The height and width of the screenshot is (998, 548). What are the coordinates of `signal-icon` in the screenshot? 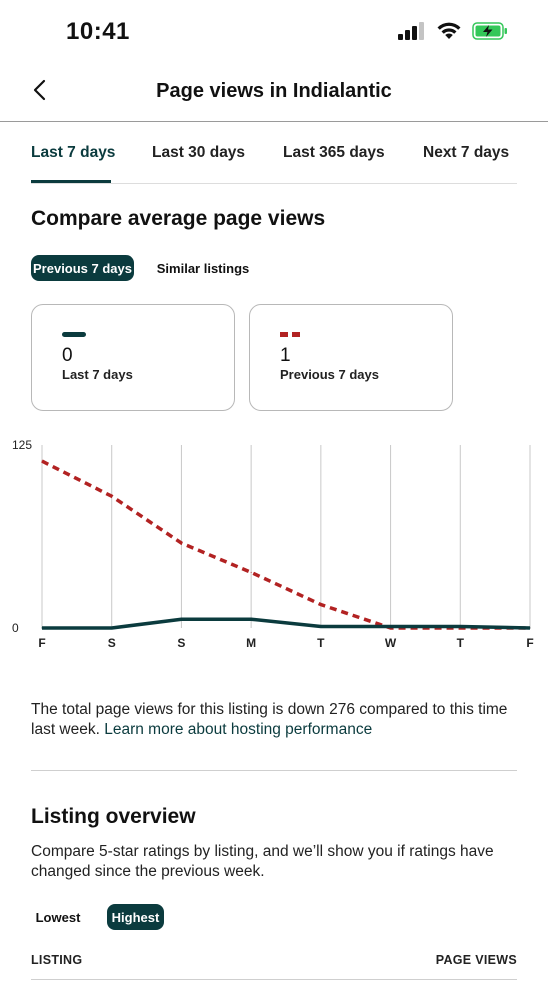 It's located at (412, 33).